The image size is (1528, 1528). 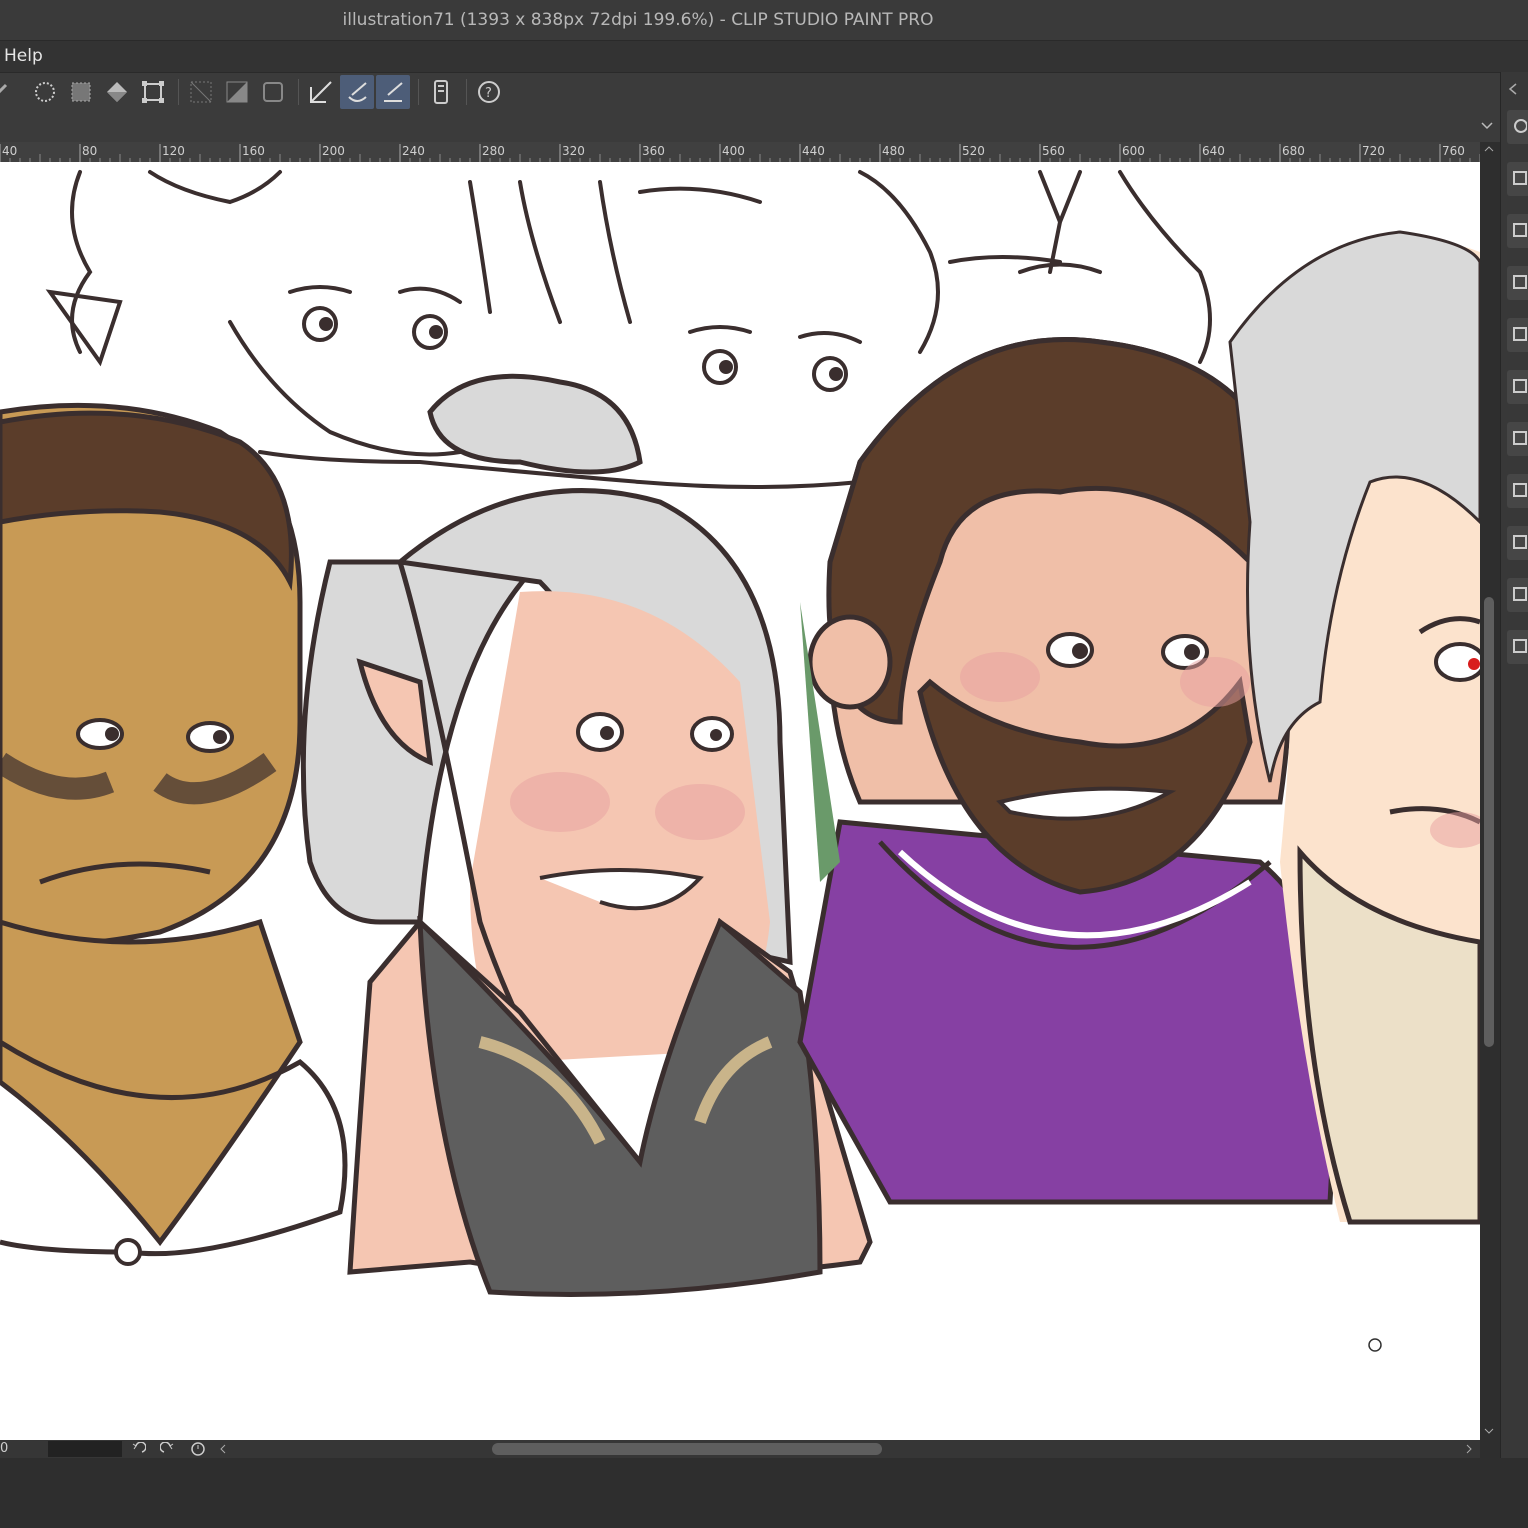 I want to click on ruler-label: 520, so click(x=973, y=151).